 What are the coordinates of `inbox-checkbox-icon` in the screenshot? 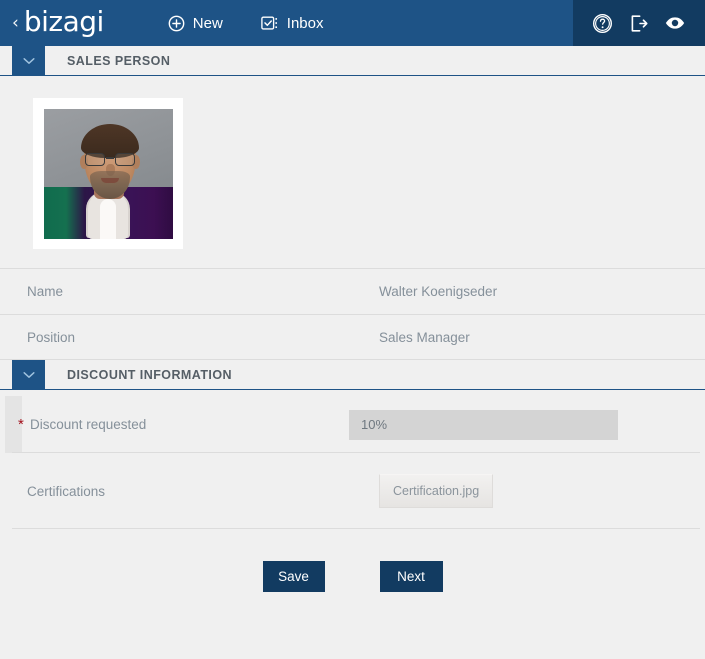 It's located at (270, 23).